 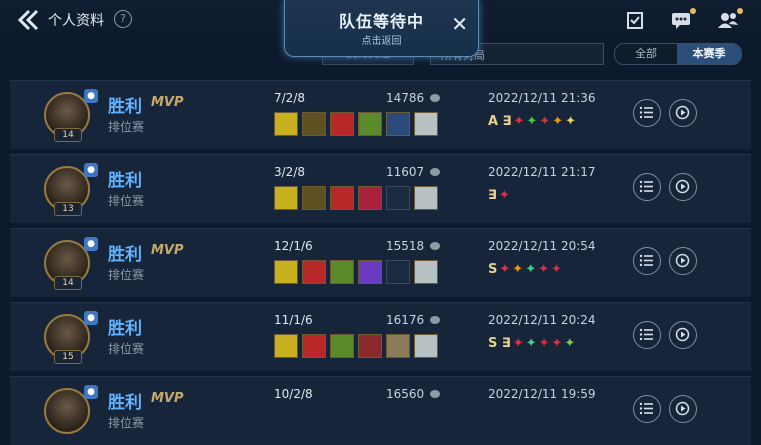 I want to click on achievement-tags: S ✦ ✦ ✦ ✦ ✦, so click(x=526, y=270).